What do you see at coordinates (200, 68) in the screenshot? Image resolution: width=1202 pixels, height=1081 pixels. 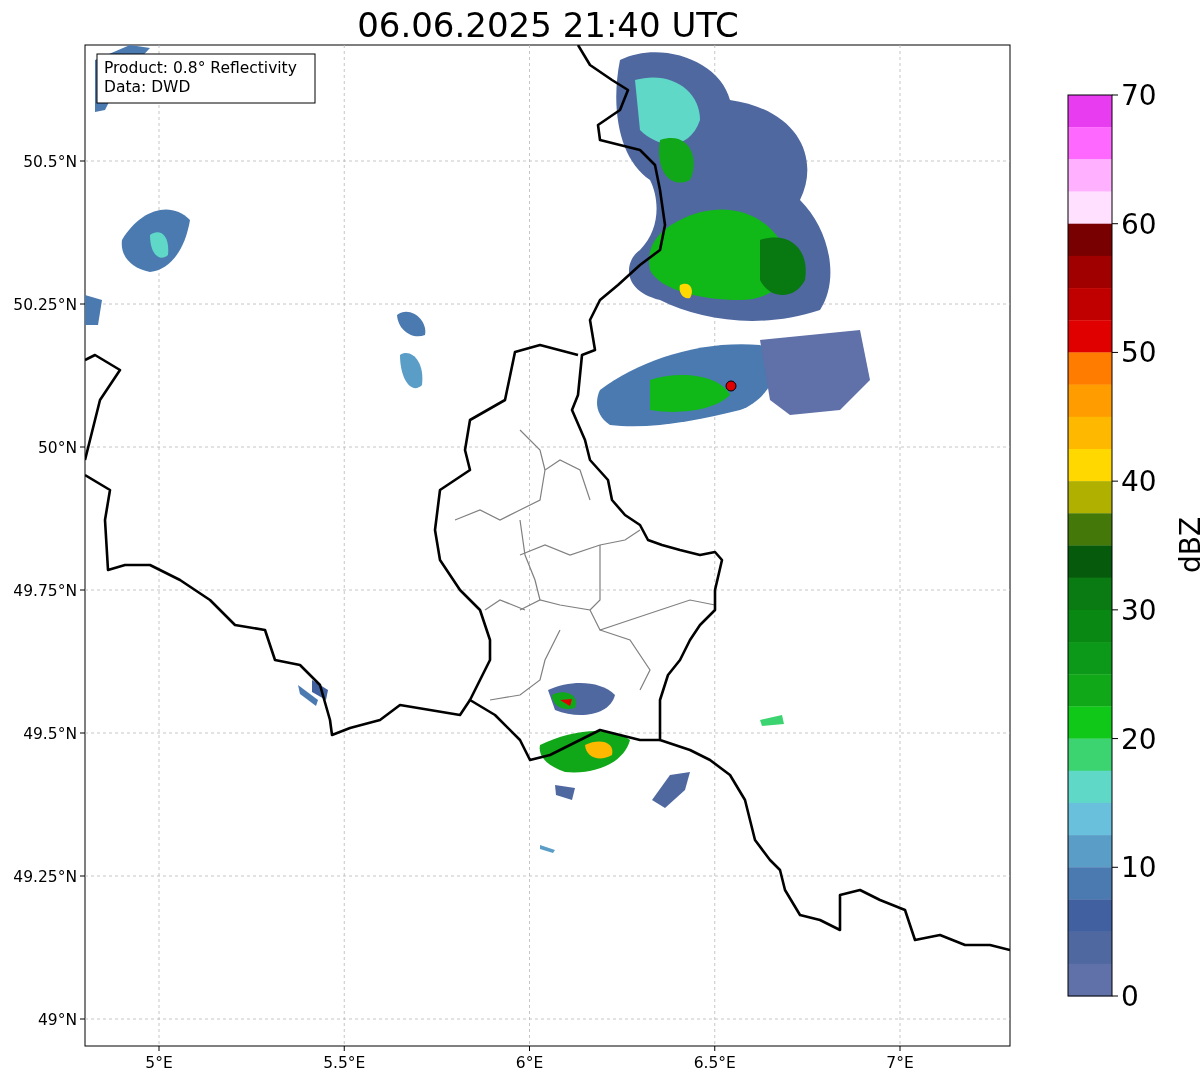 I see `info-text: Product: 0.8° Reflectivity` at bounding box center [200, 68].